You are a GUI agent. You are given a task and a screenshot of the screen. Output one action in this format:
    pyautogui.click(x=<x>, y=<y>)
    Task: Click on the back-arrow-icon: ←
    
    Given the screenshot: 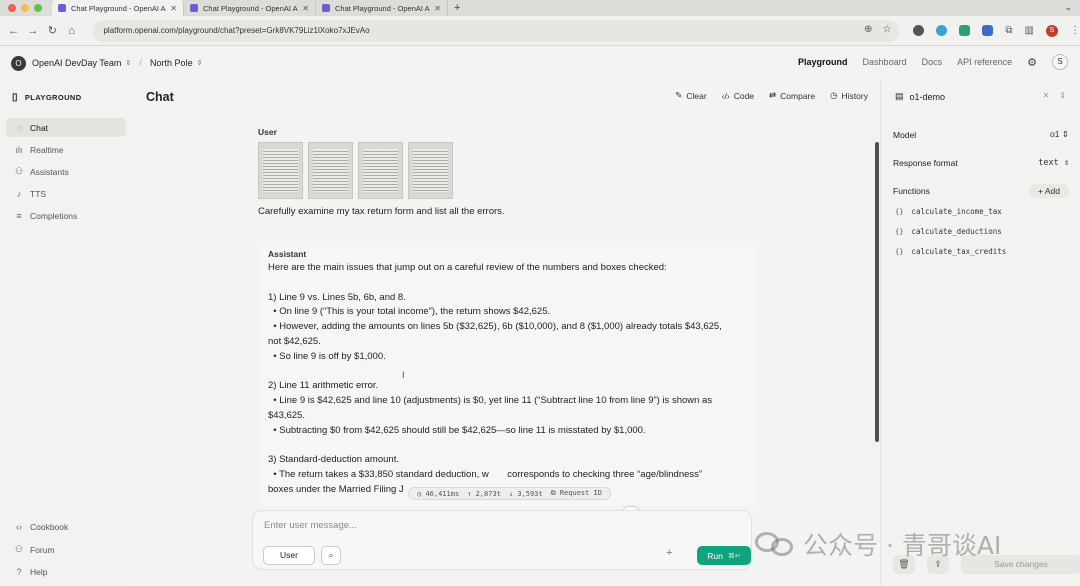 What is the action you would take?
    pyautogui.click(x=13, y=31)
    